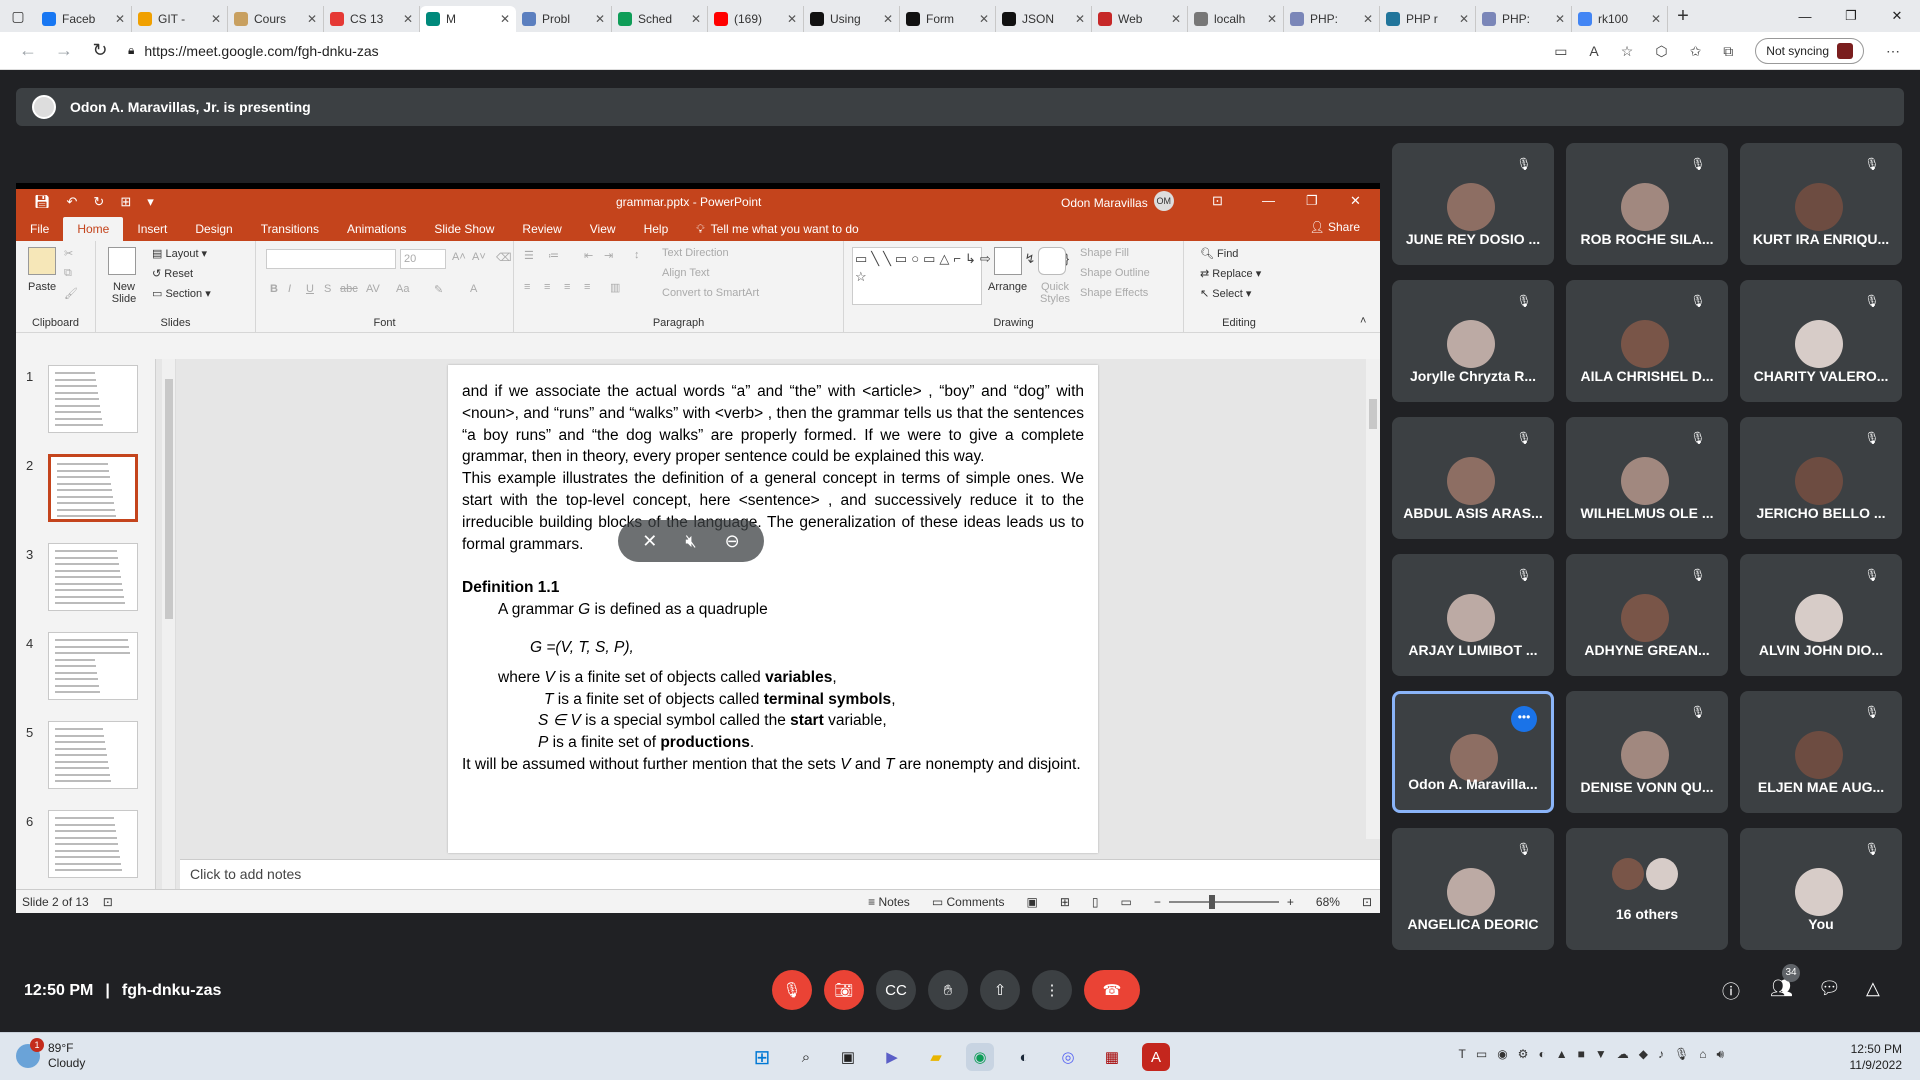 Image resolution: width=1920 pixels, height=1080 pixels. Describe the element at coordinates (1044, 19) in the screenshot. I see `browser-tab: JSON ✕` at that location.